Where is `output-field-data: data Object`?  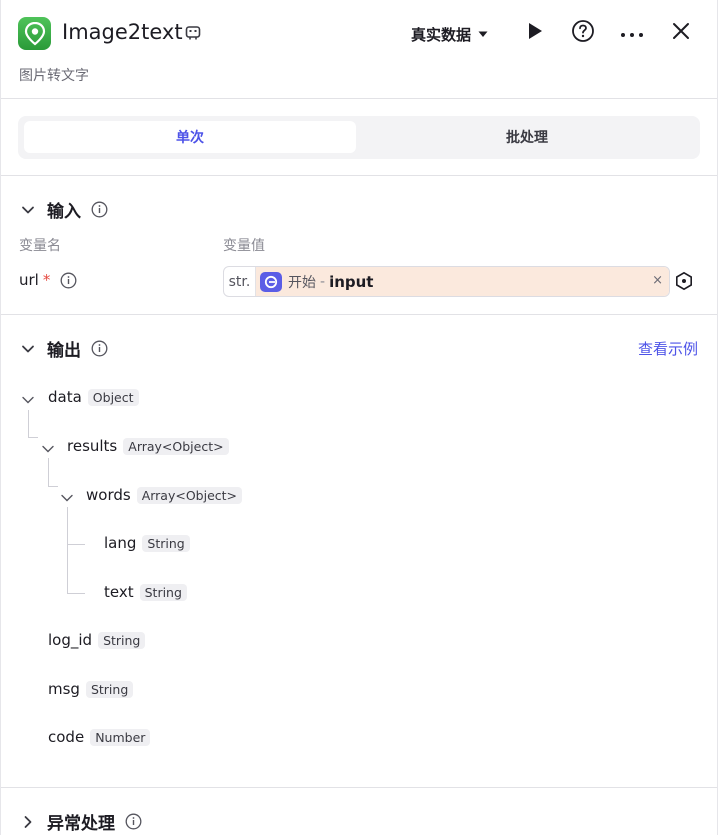 output-field-data: data Object is located at coordinates (93, 397).